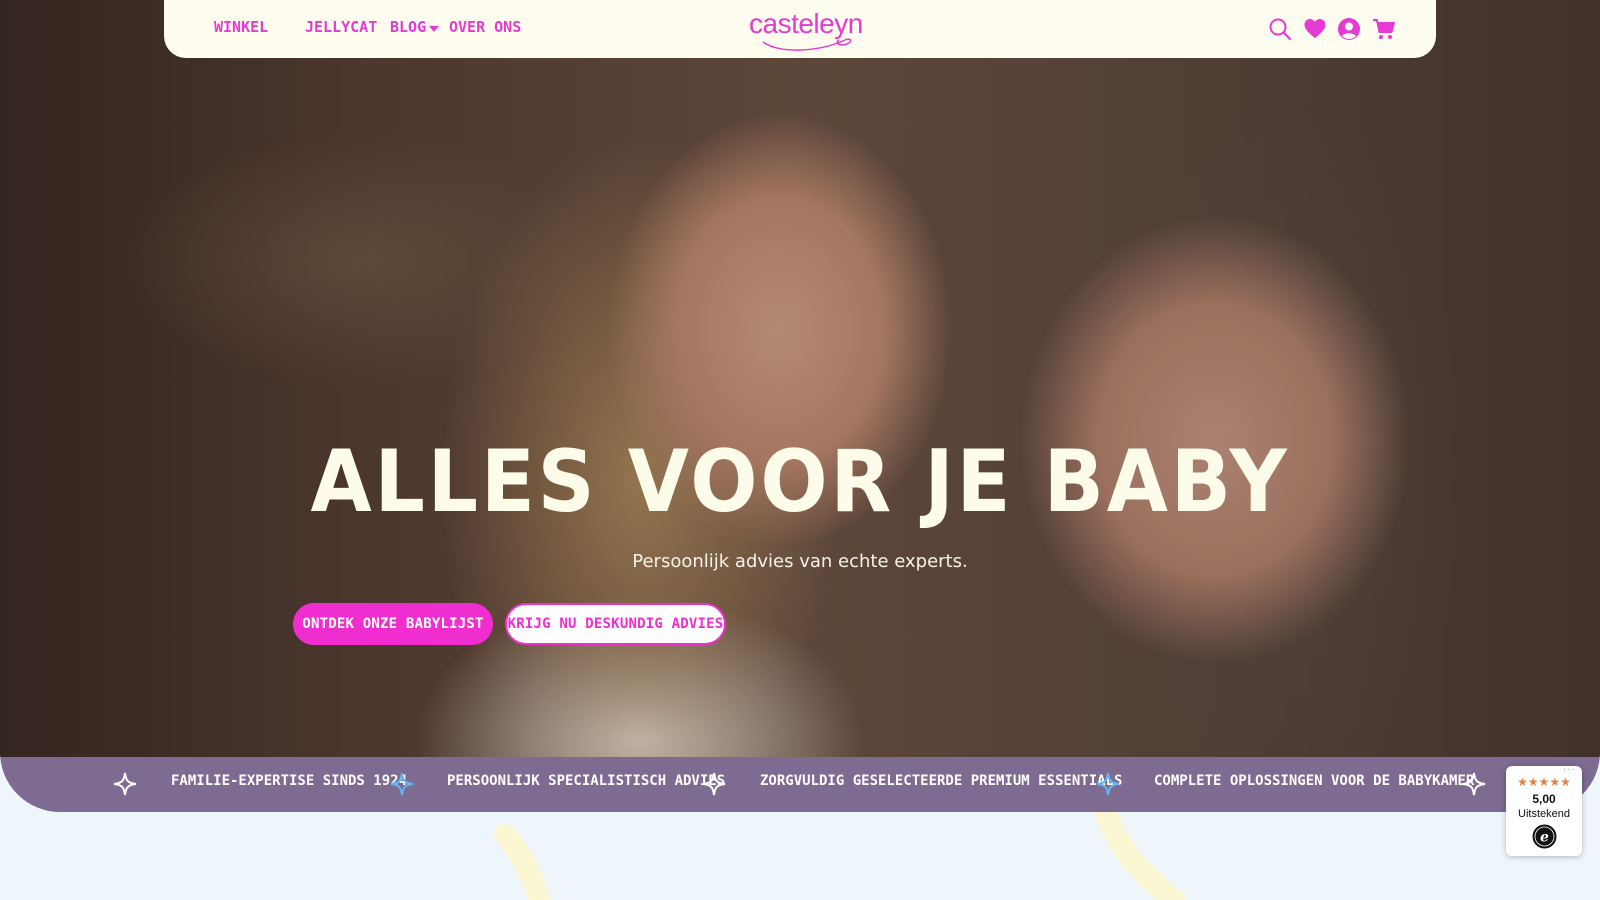 This screenshot has height=900, width=1600. I want to click on nav-blog: BLOG, so click(408, 27).